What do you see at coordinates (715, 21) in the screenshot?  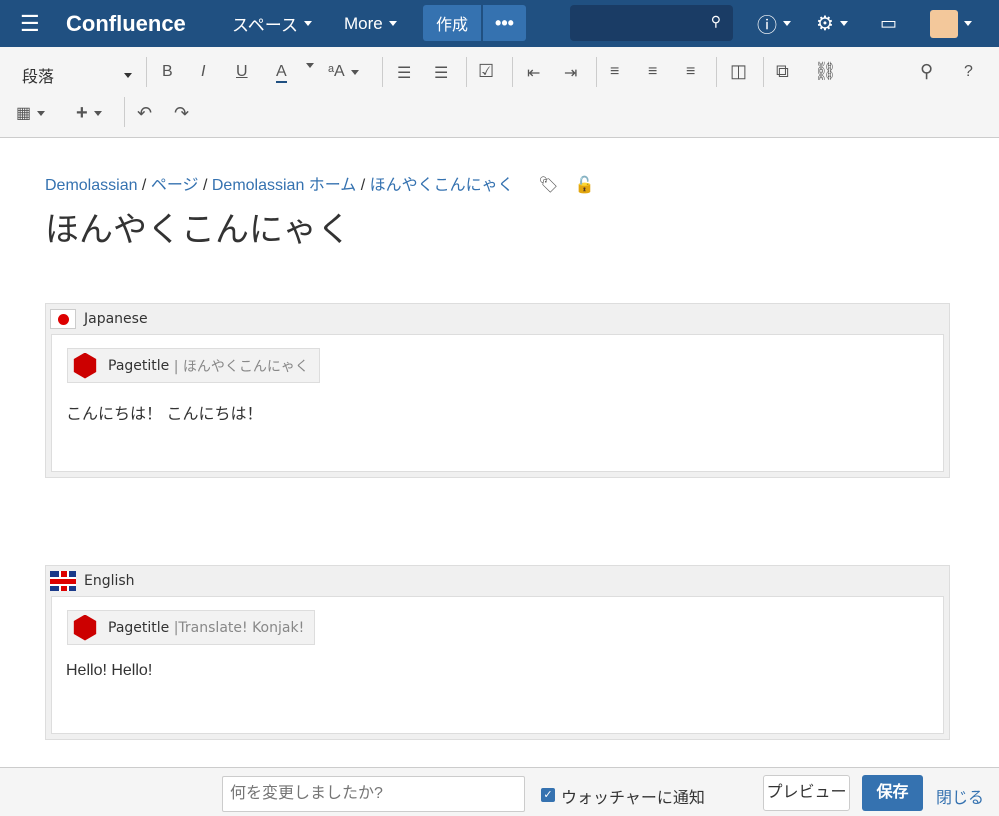 I see `search-icon: ⚲` at bounding box center [715, 21].